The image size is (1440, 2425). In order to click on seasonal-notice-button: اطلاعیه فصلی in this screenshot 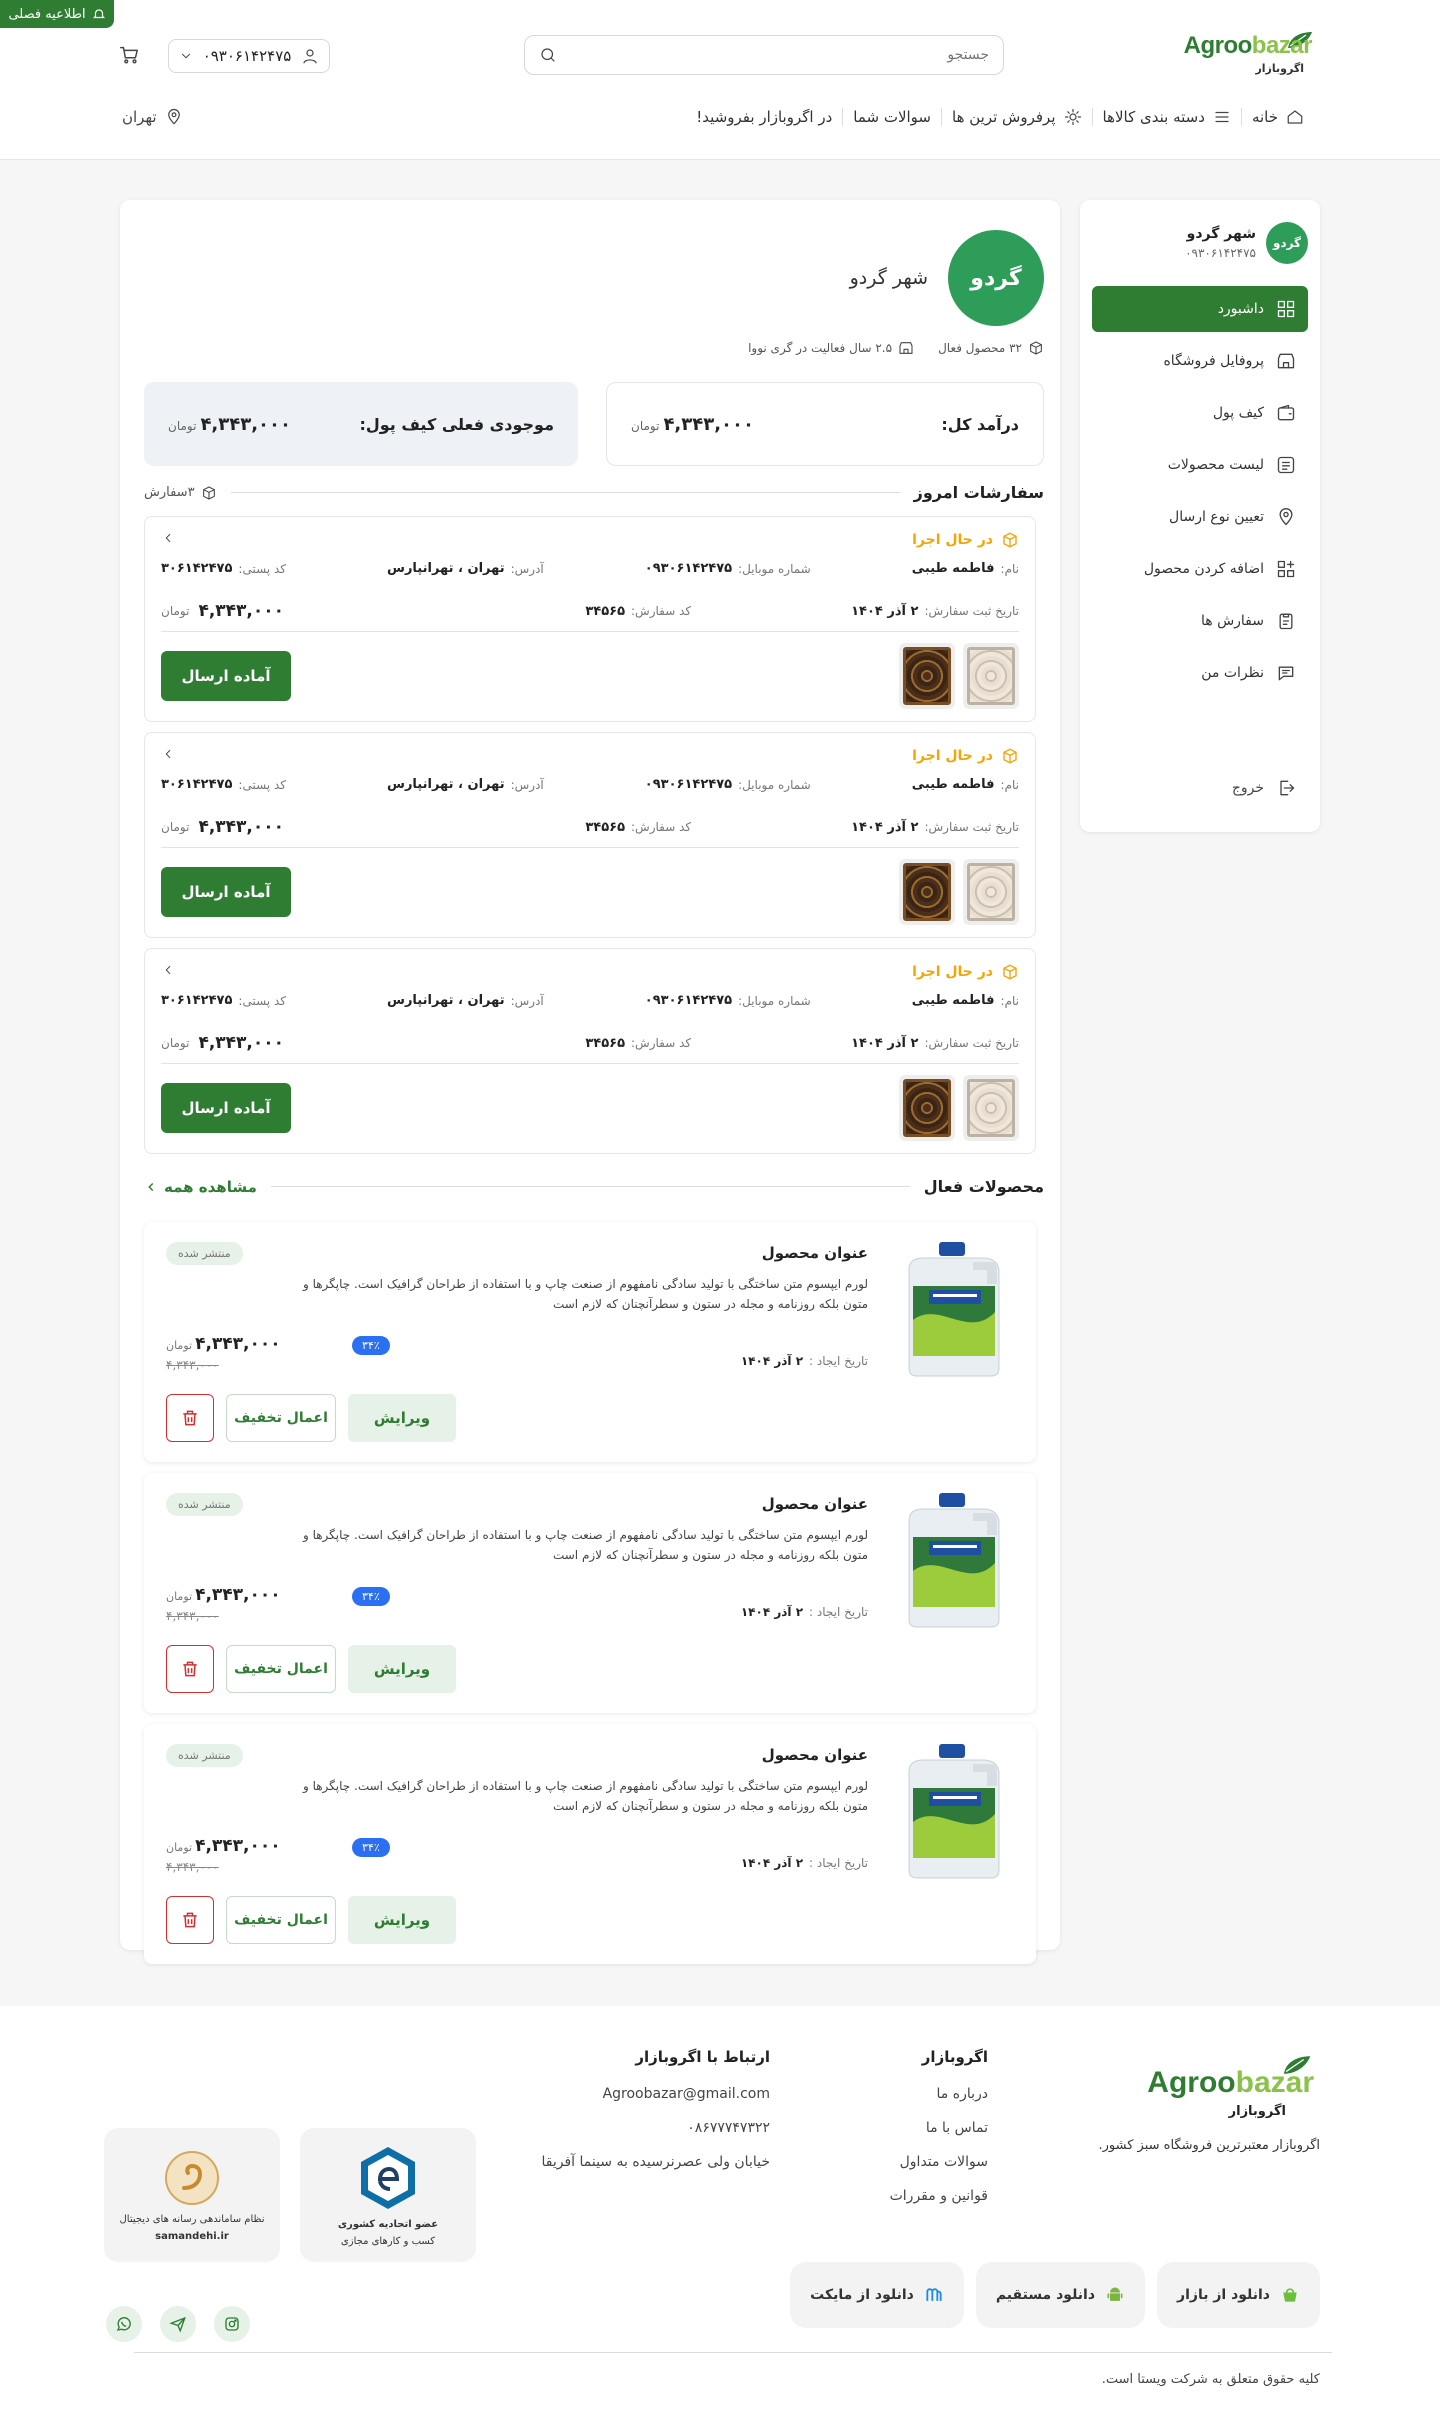, I will do `click(57, 14)`.